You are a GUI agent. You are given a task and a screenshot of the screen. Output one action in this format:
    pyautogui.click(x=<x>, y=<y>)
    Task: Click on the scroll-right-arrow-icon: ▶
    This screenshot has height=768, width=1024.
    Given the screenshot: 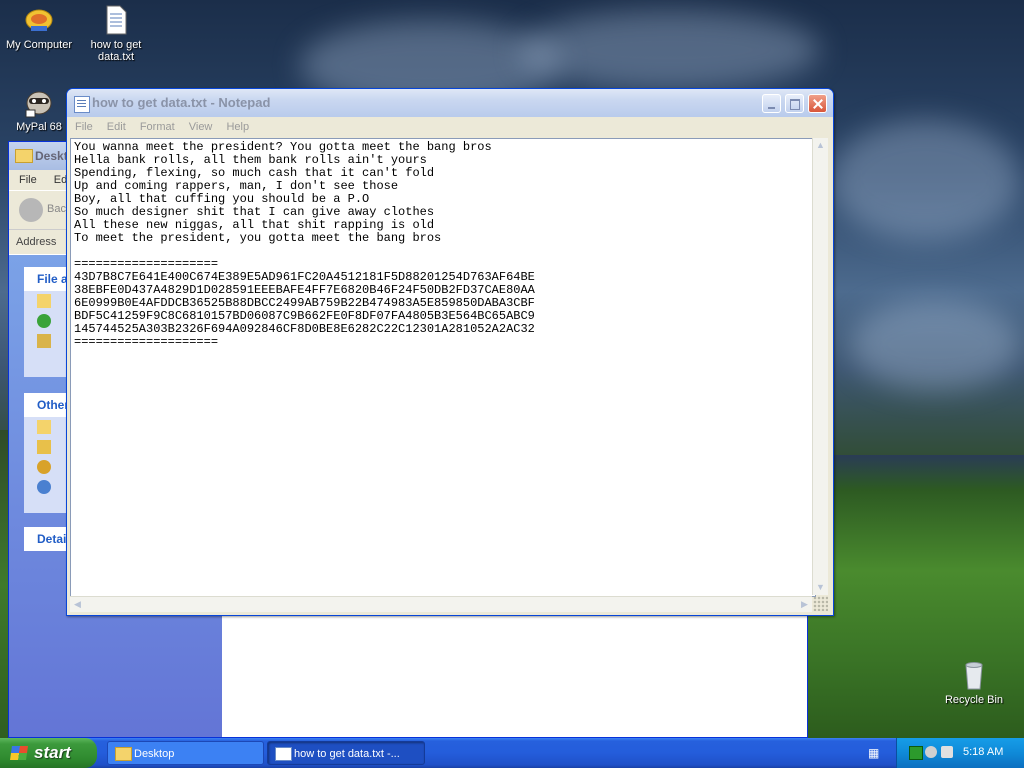 What is the action you would take?
    pyautogui.click(x=804, y=604)
    